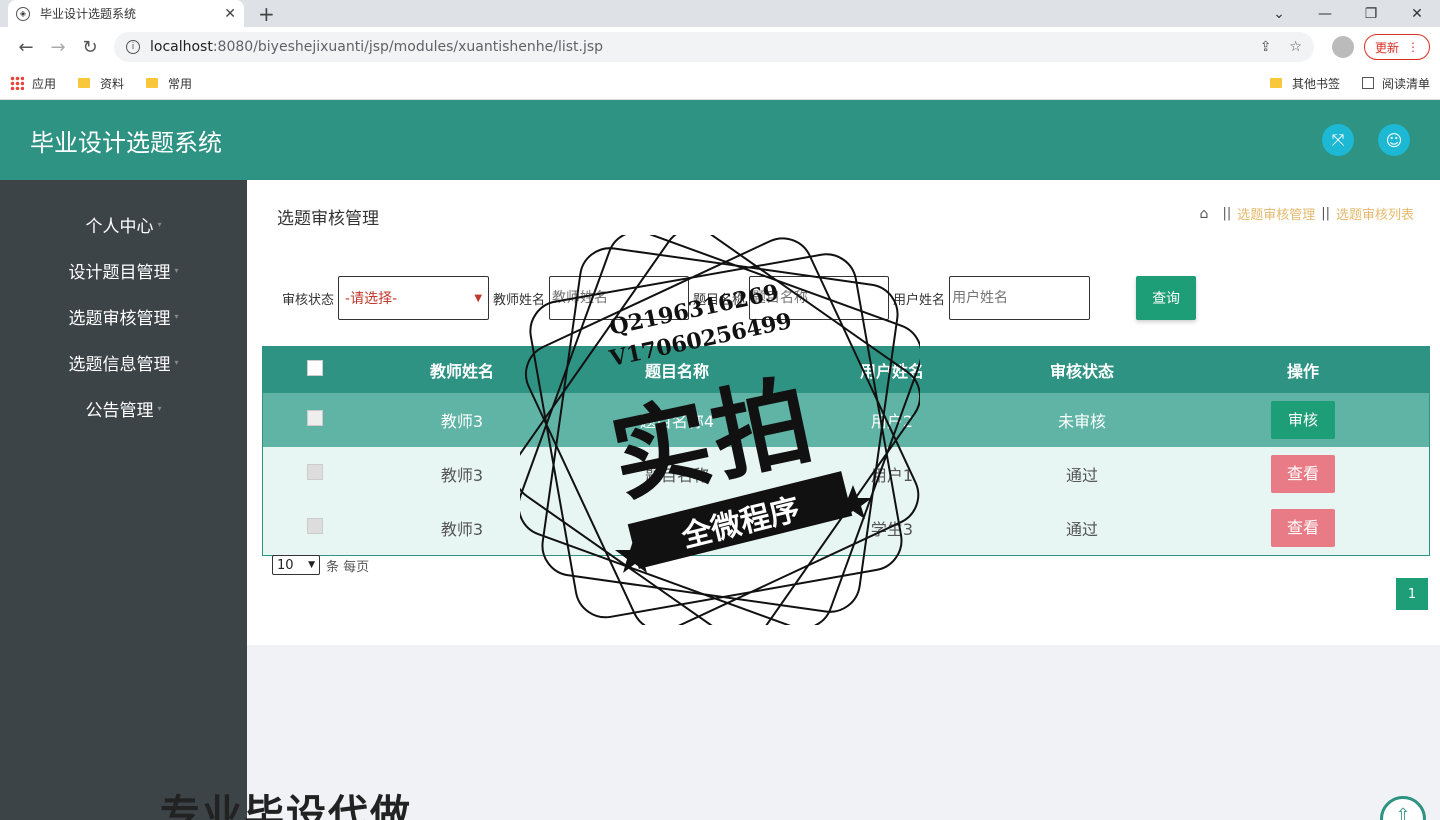  What do you see at coordinates (1020, 298) in the screenshot?
I see `user-name-input` at bounding box center [1020, 298].